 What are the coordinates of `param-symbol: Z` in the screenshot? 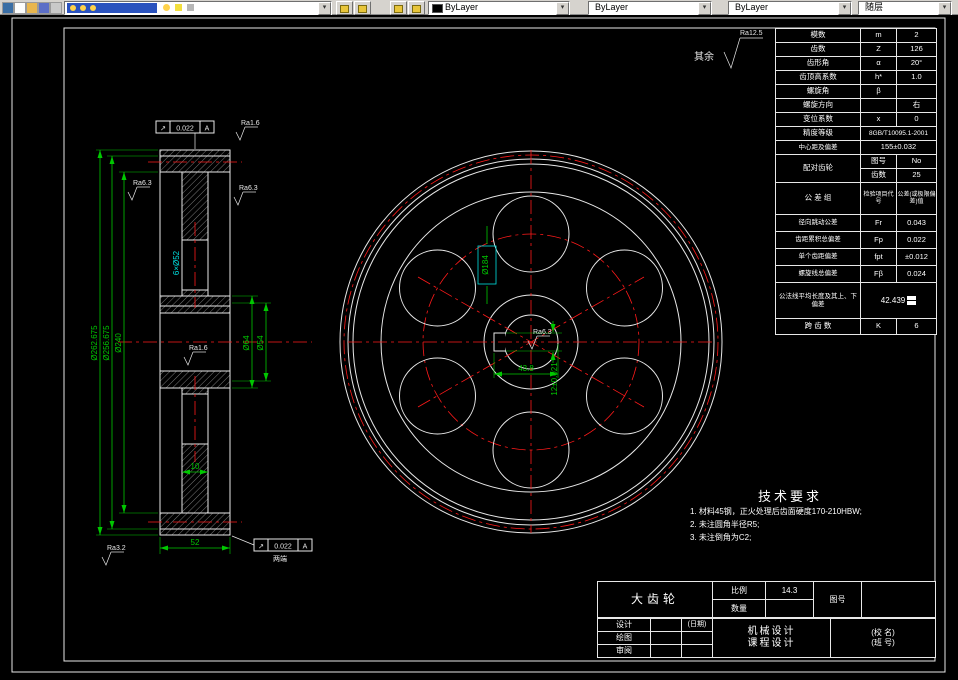 It's located at (878, 49).